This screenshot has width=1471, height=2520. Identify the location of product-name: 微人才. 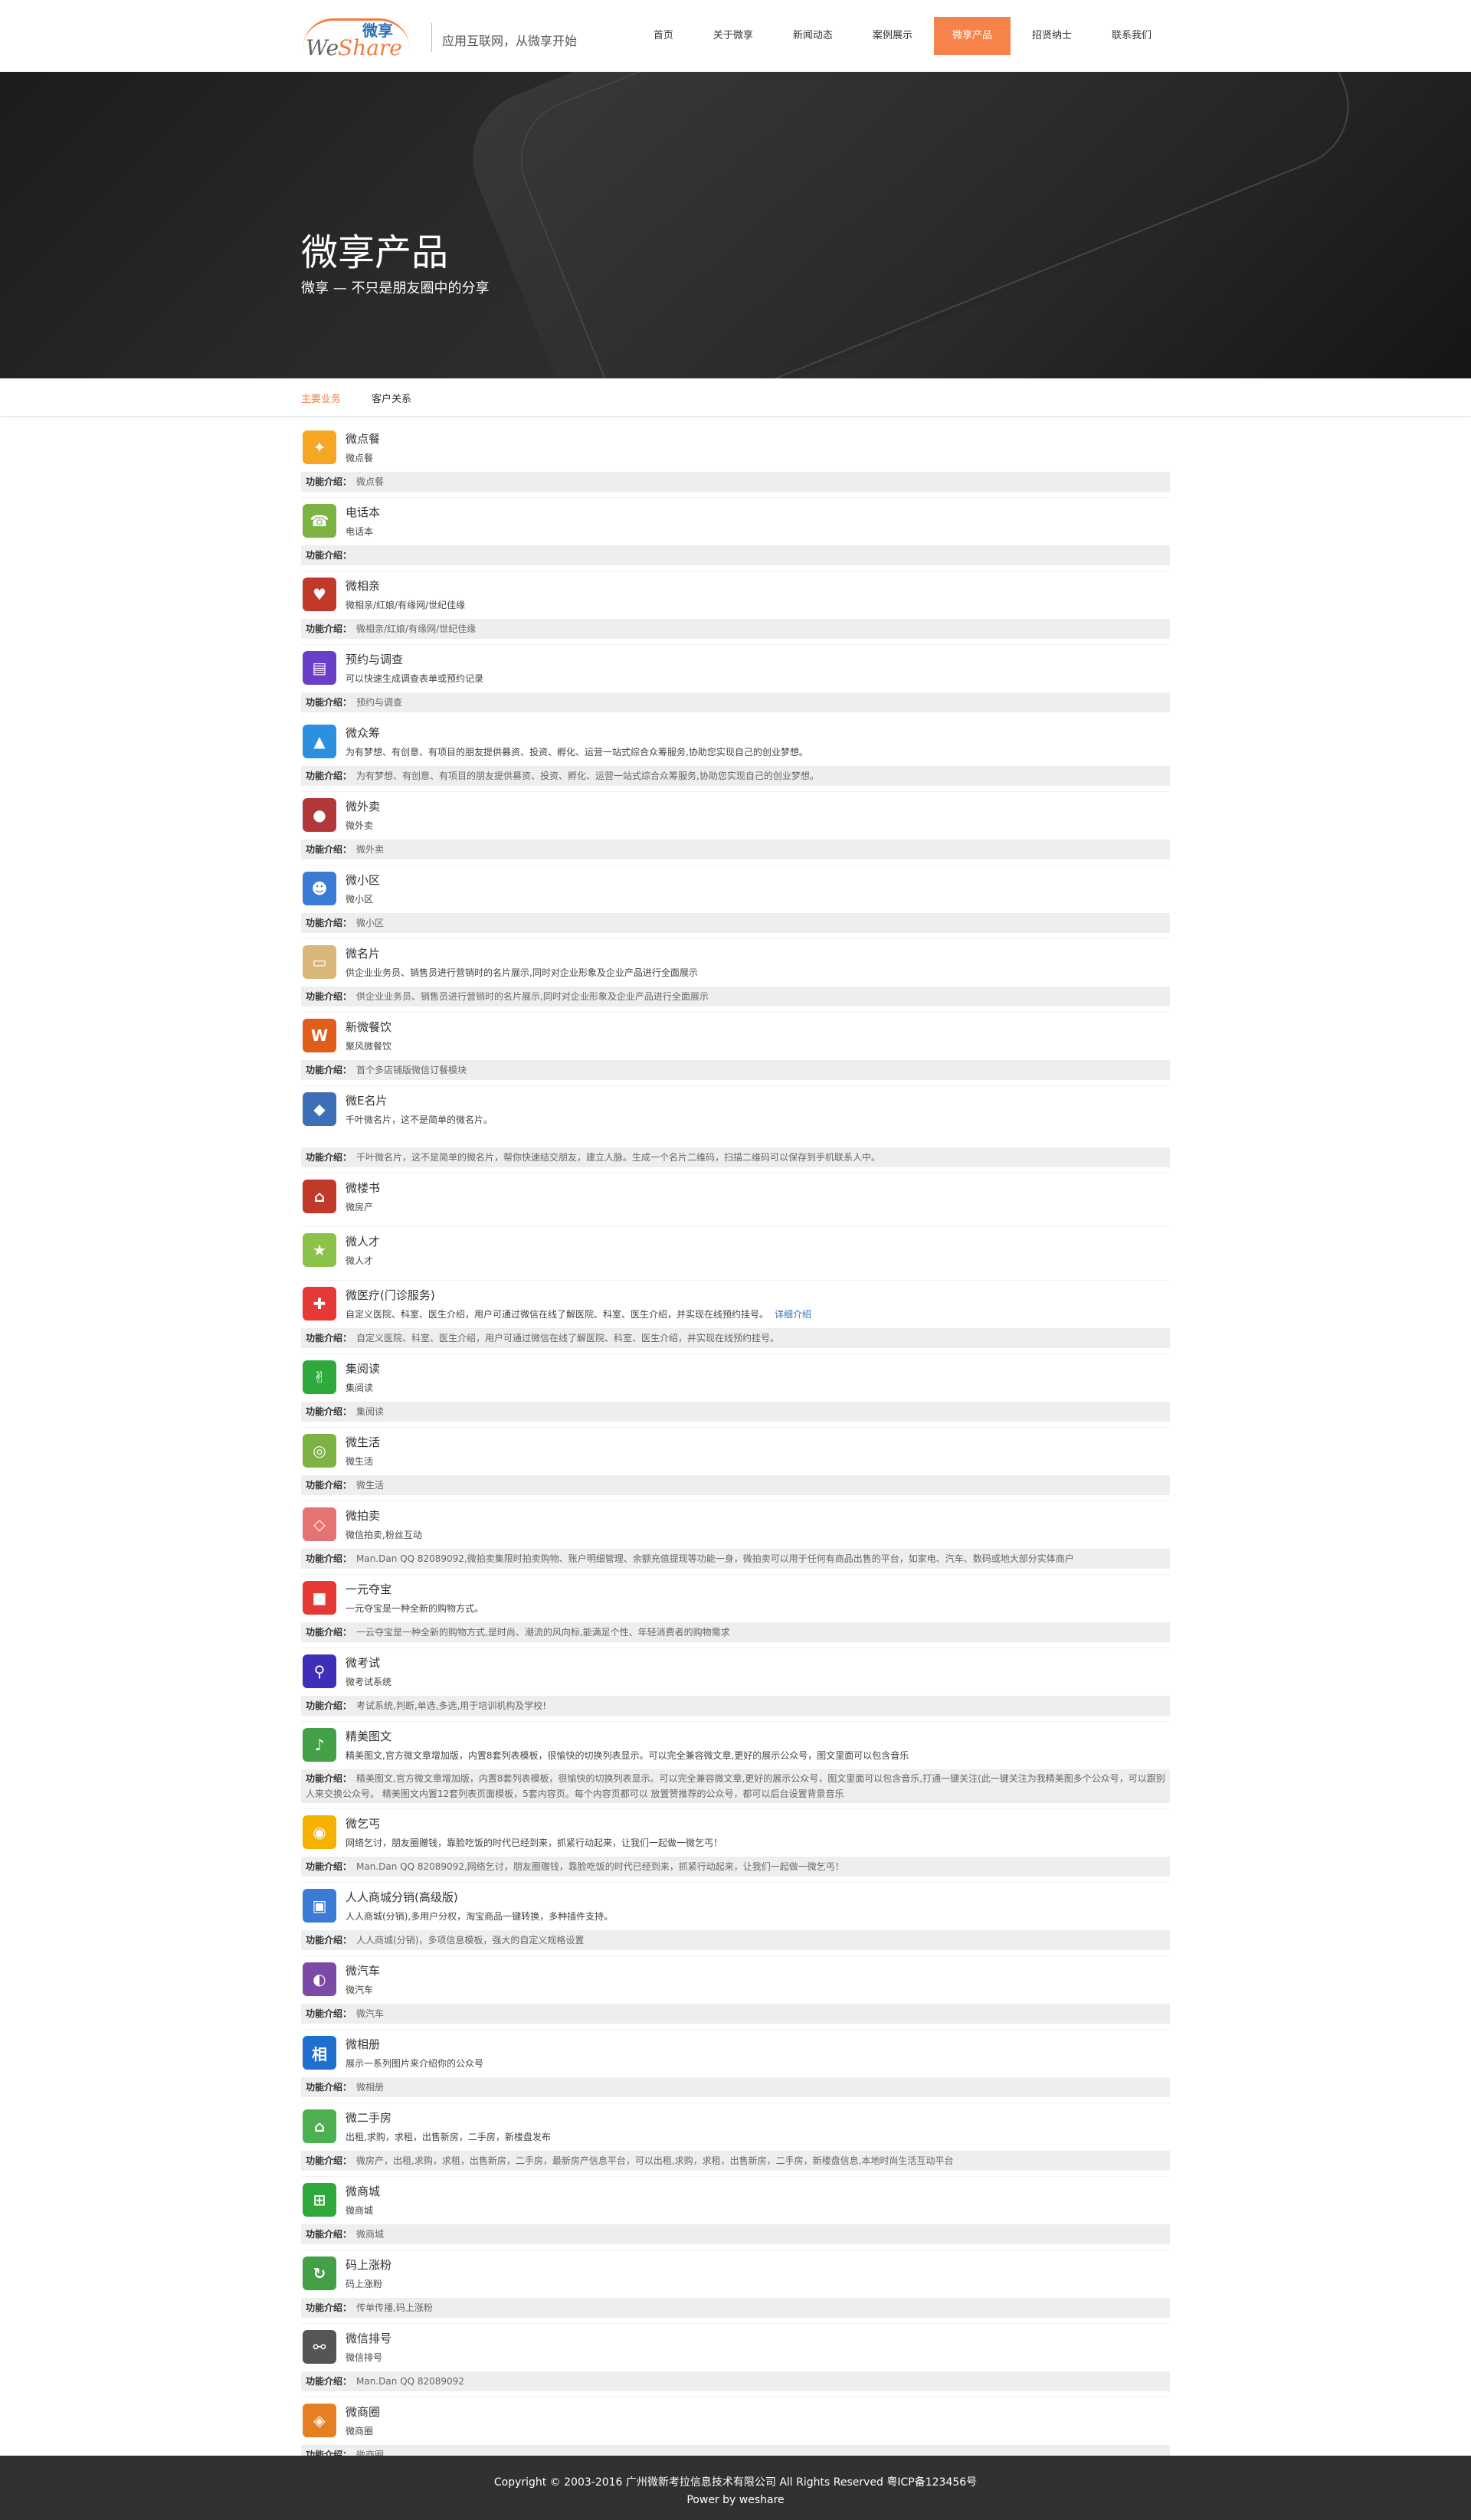
(363, 1241).